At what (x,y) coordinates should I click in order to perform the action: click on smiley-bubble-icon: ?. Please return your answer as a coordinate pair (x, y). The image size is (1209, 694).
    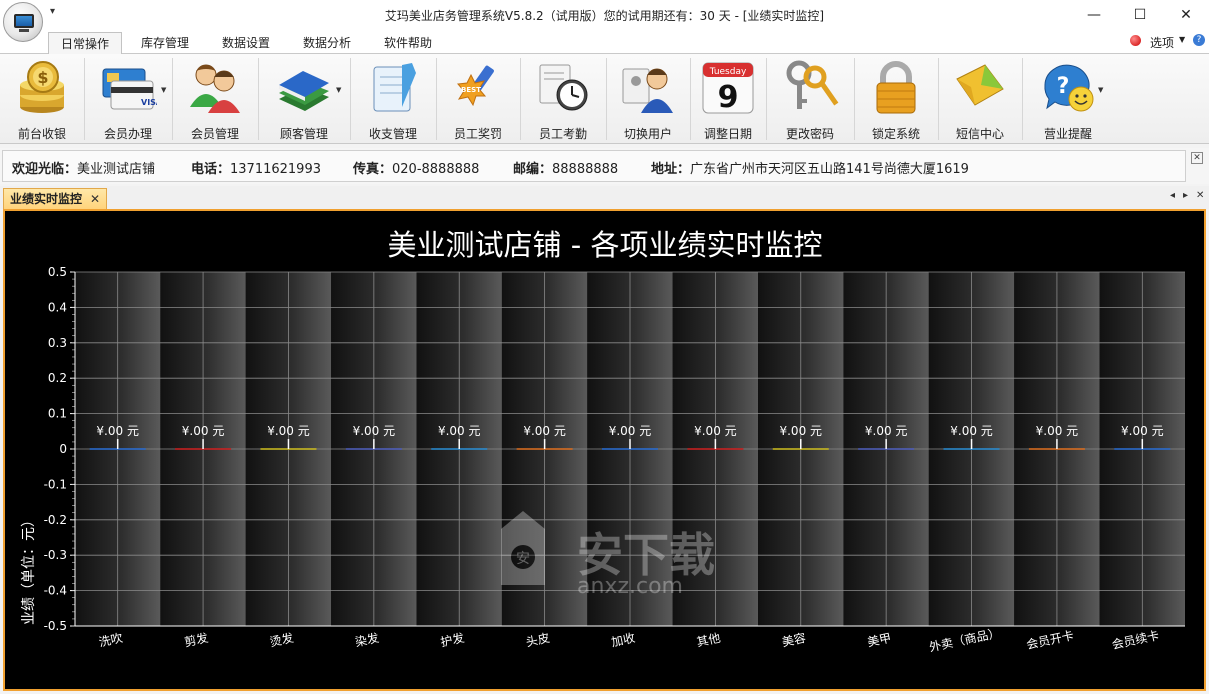
    Looking at the image, I should click on (1069, 88).